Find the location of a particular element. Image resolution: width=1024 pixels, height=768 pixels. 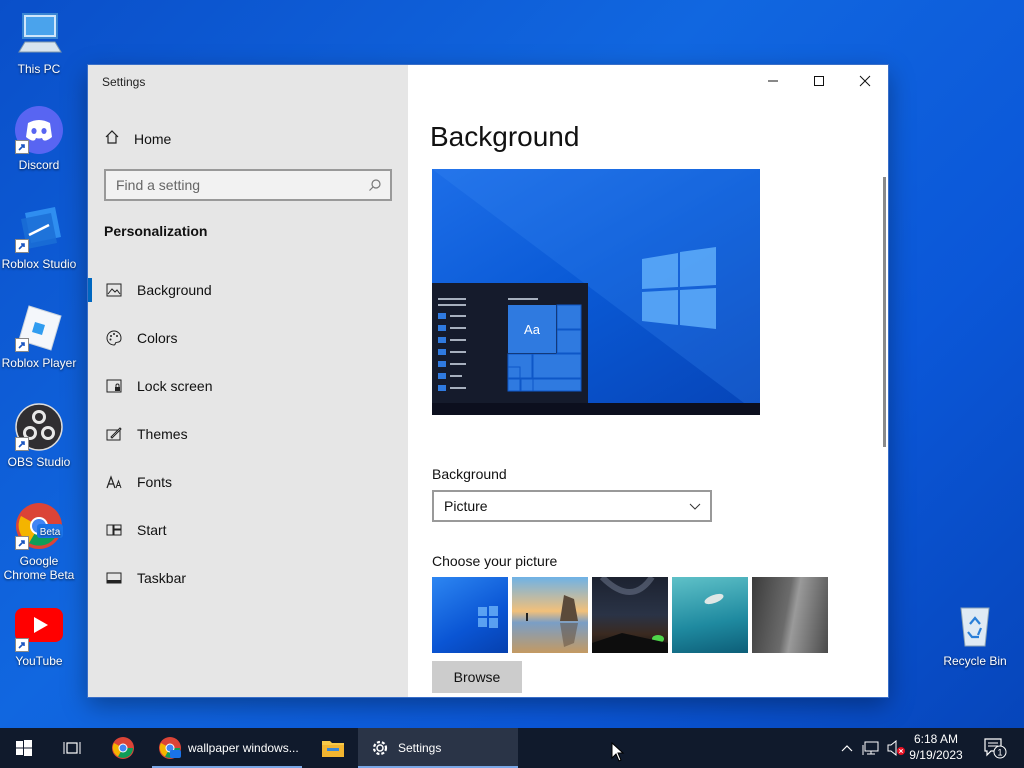

fonts-icon is located at coordinates (114, 482).